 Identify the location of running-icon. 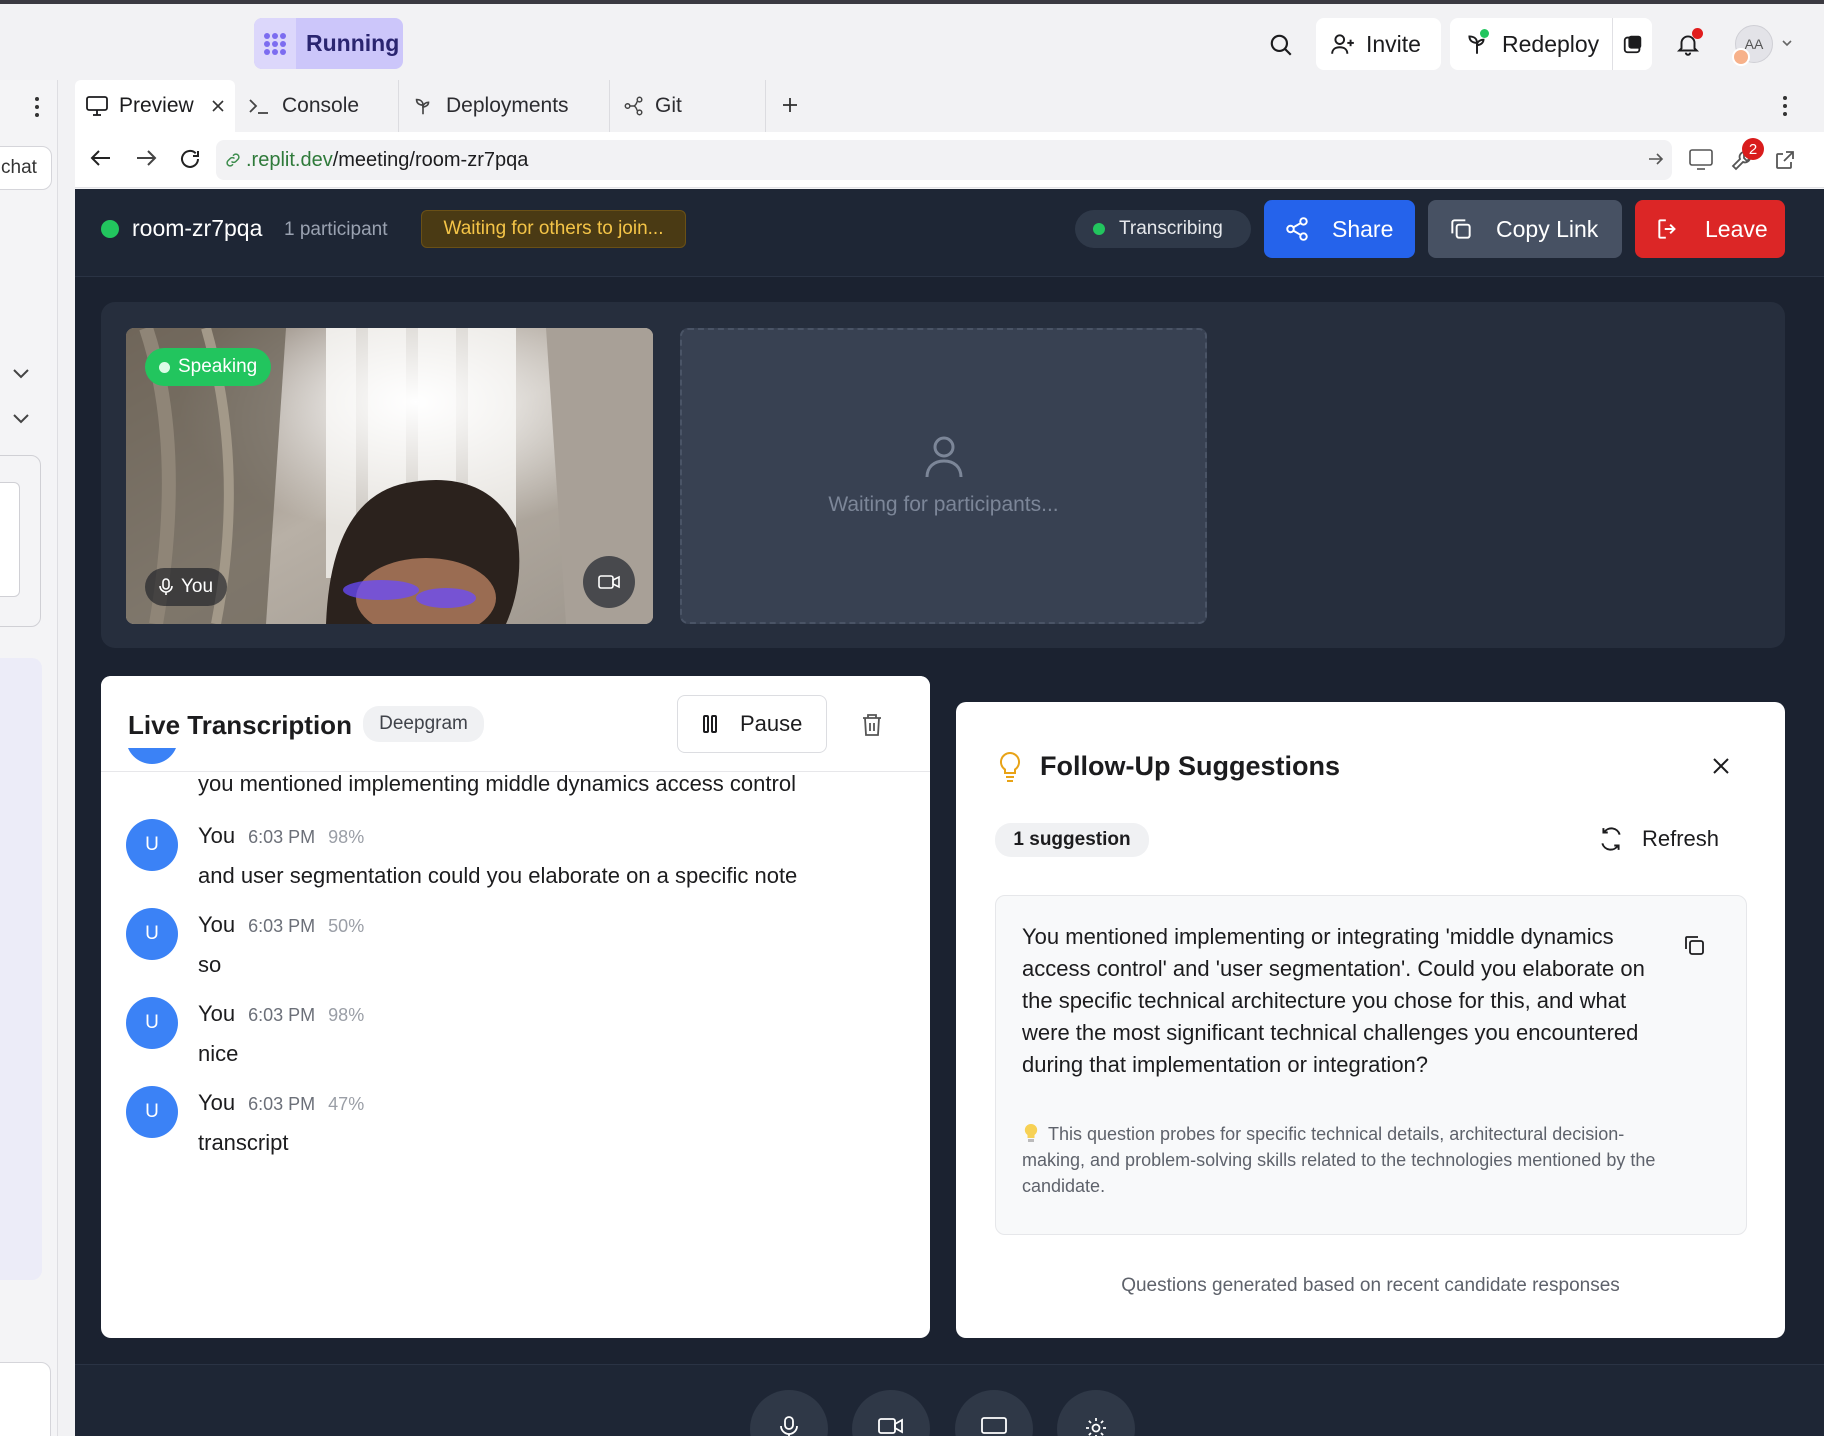
(275, 43).